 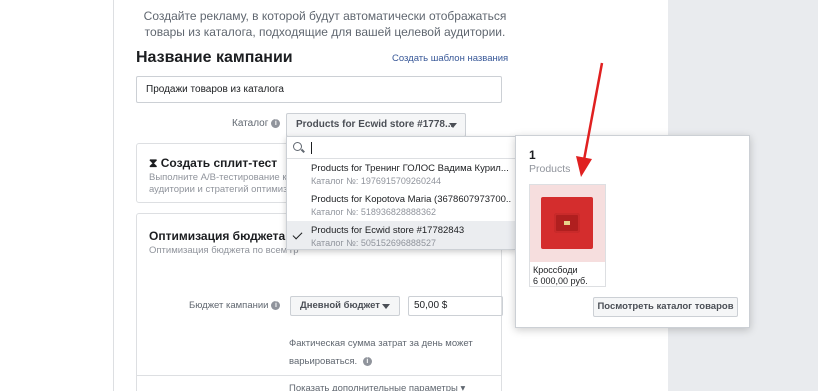 What do you see at coordinates (311, 148) in the screenshot?
I see `text-cursor` at bounding box center [311, 148].